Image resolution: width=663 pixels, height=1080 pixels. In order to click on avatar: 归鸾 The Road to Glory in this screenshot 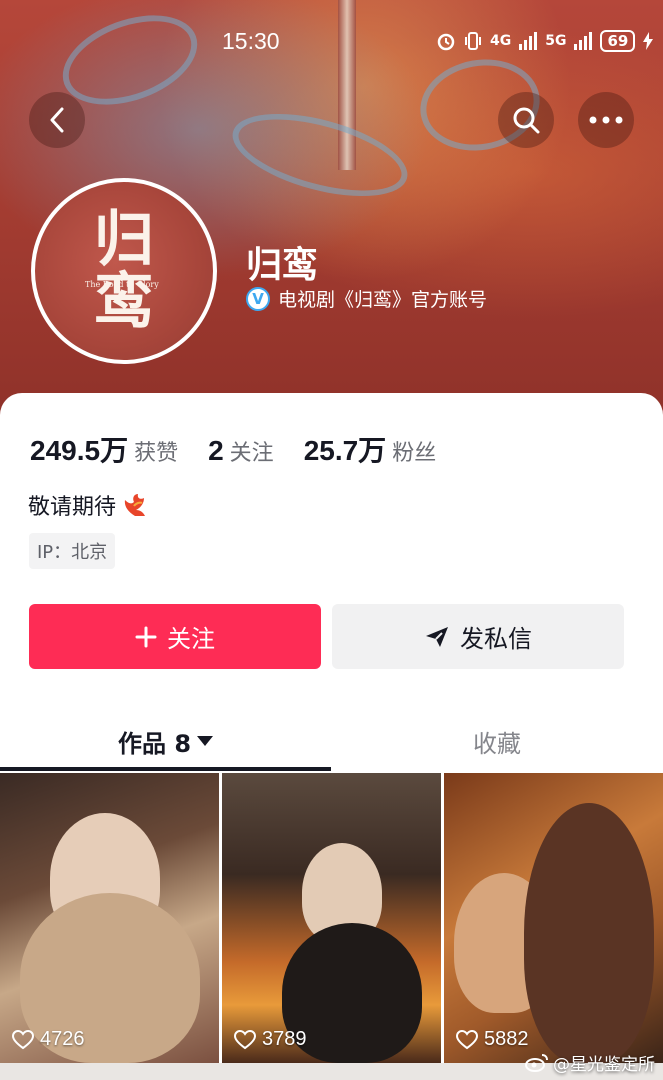, I will do `click(124, 271)`.